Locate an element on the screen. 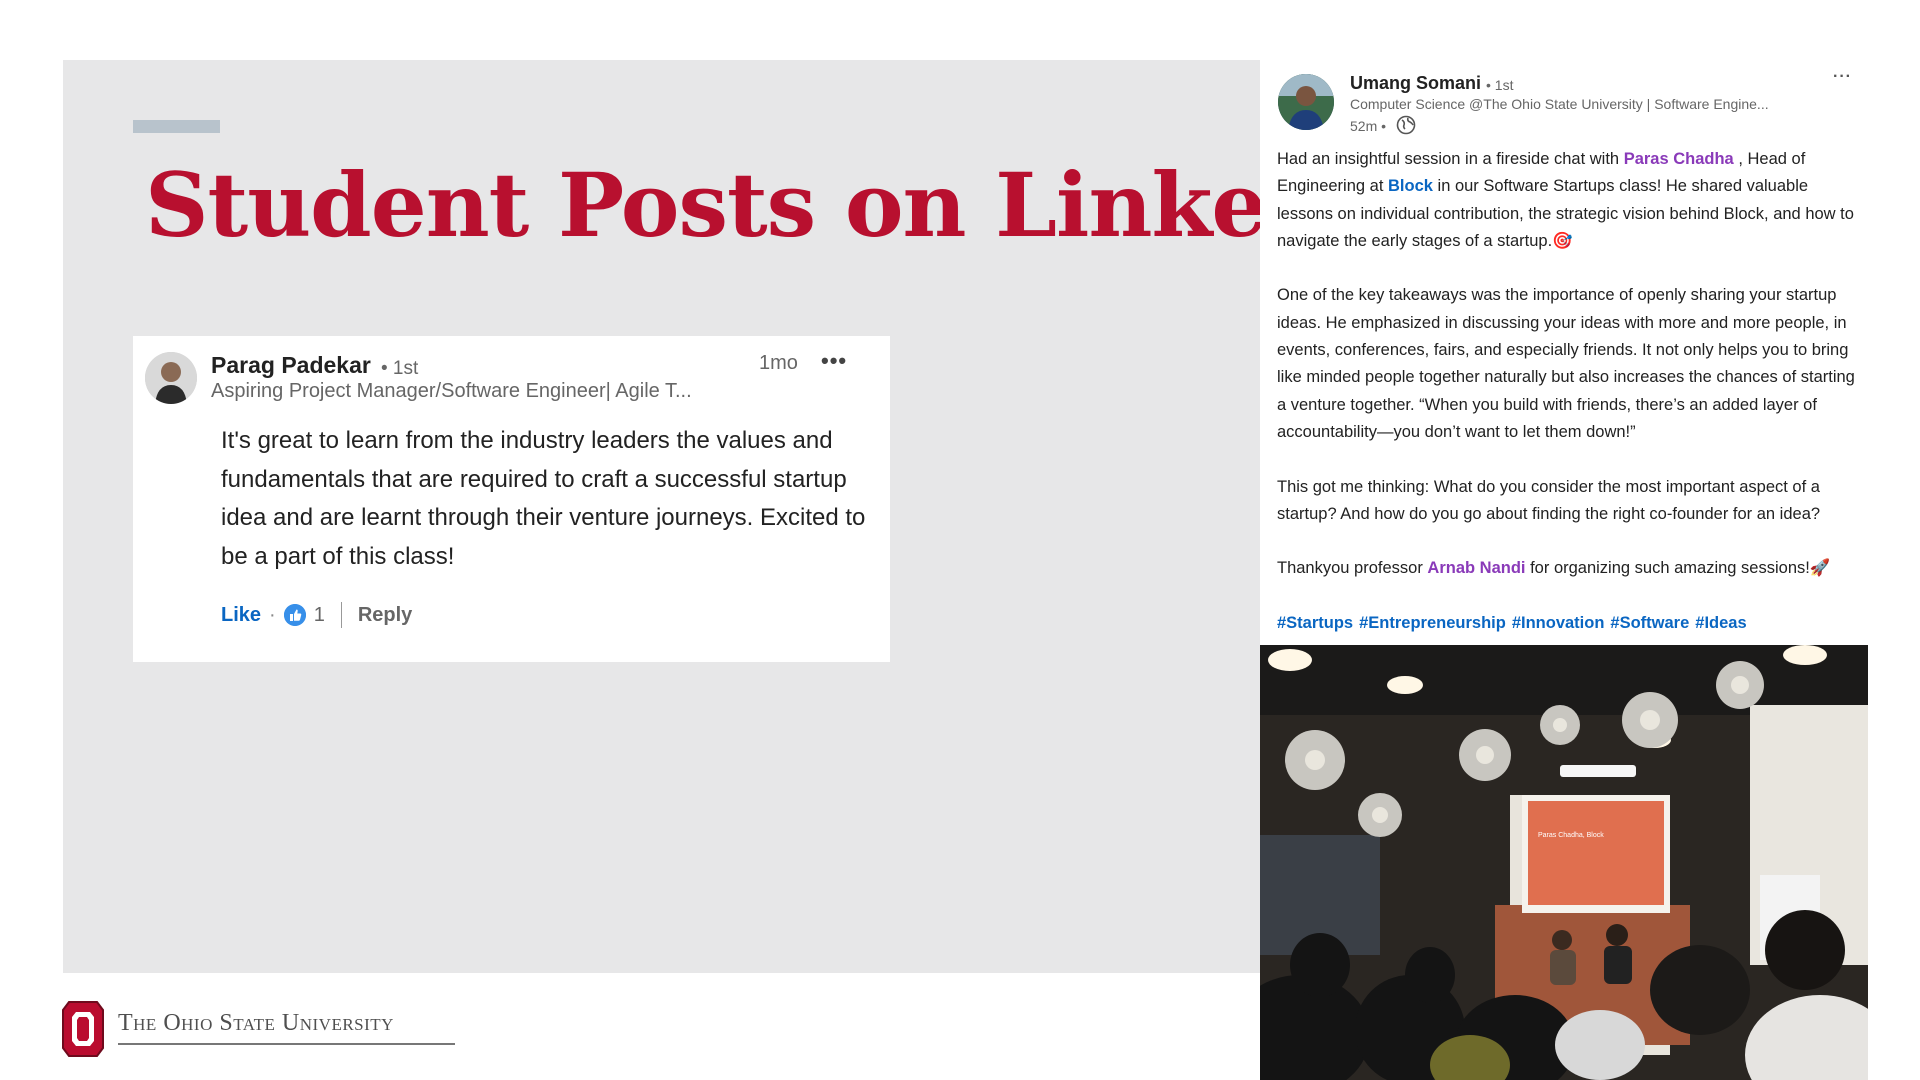 This screenshot has height=1080, width=1920. comment-actions: Like · 1 Reply is located at coordinates (316, 615).